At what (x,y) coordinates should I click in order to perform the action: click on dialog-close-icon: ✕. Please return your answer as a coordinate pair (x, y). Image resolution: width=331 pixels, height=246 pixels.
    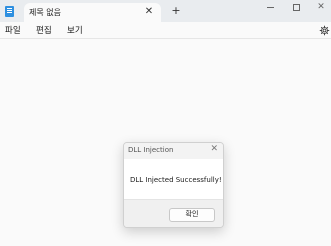
    Looking at the image, I should click on (214, 149).